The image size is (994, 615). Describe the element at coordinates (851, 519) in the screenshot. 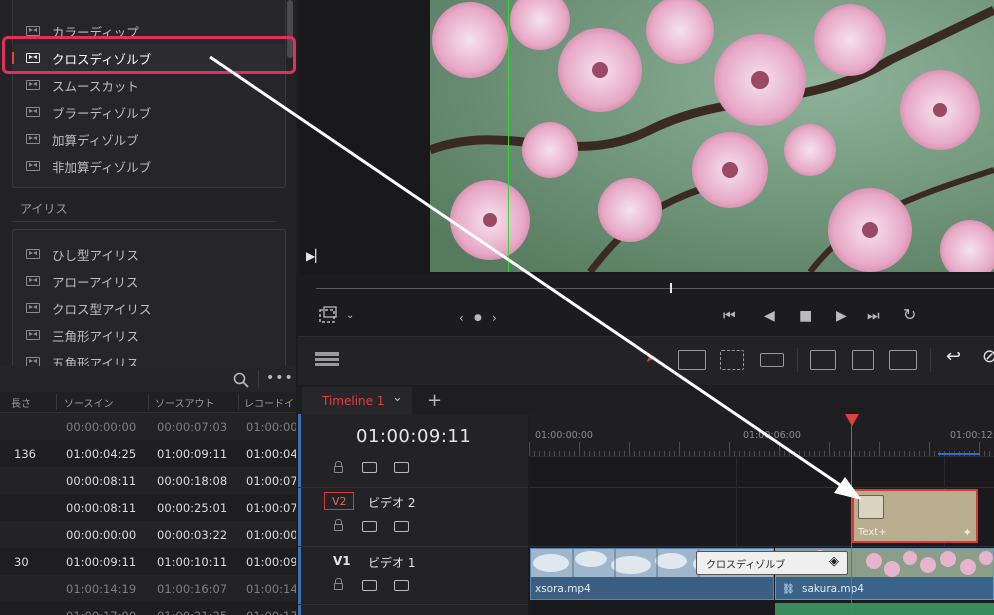

I see `playhead-line` at that location.